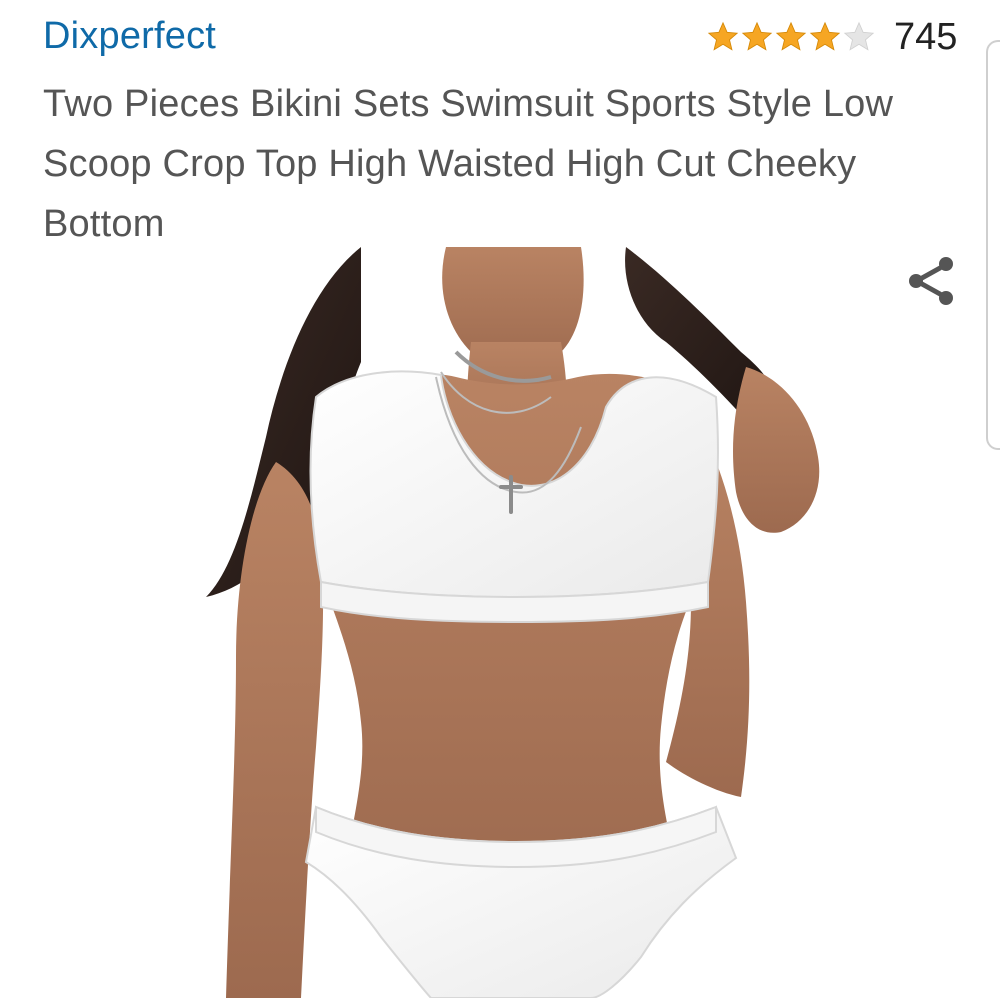 This screenshot has width=1000, height=998. I want to click on scroll-edge, so click(993, 245).